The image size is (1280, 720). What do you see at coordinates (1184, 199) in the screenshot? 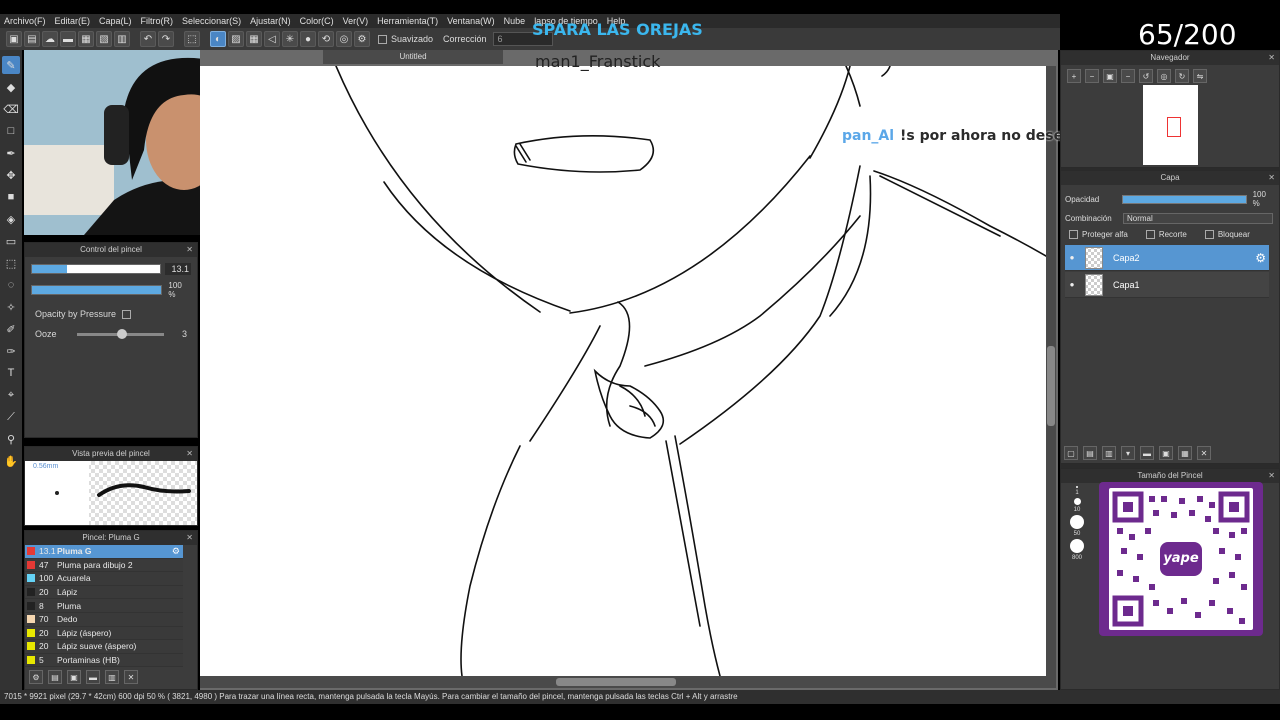
I see `layer-opacity-slider` at bounding box center [1184, 199].